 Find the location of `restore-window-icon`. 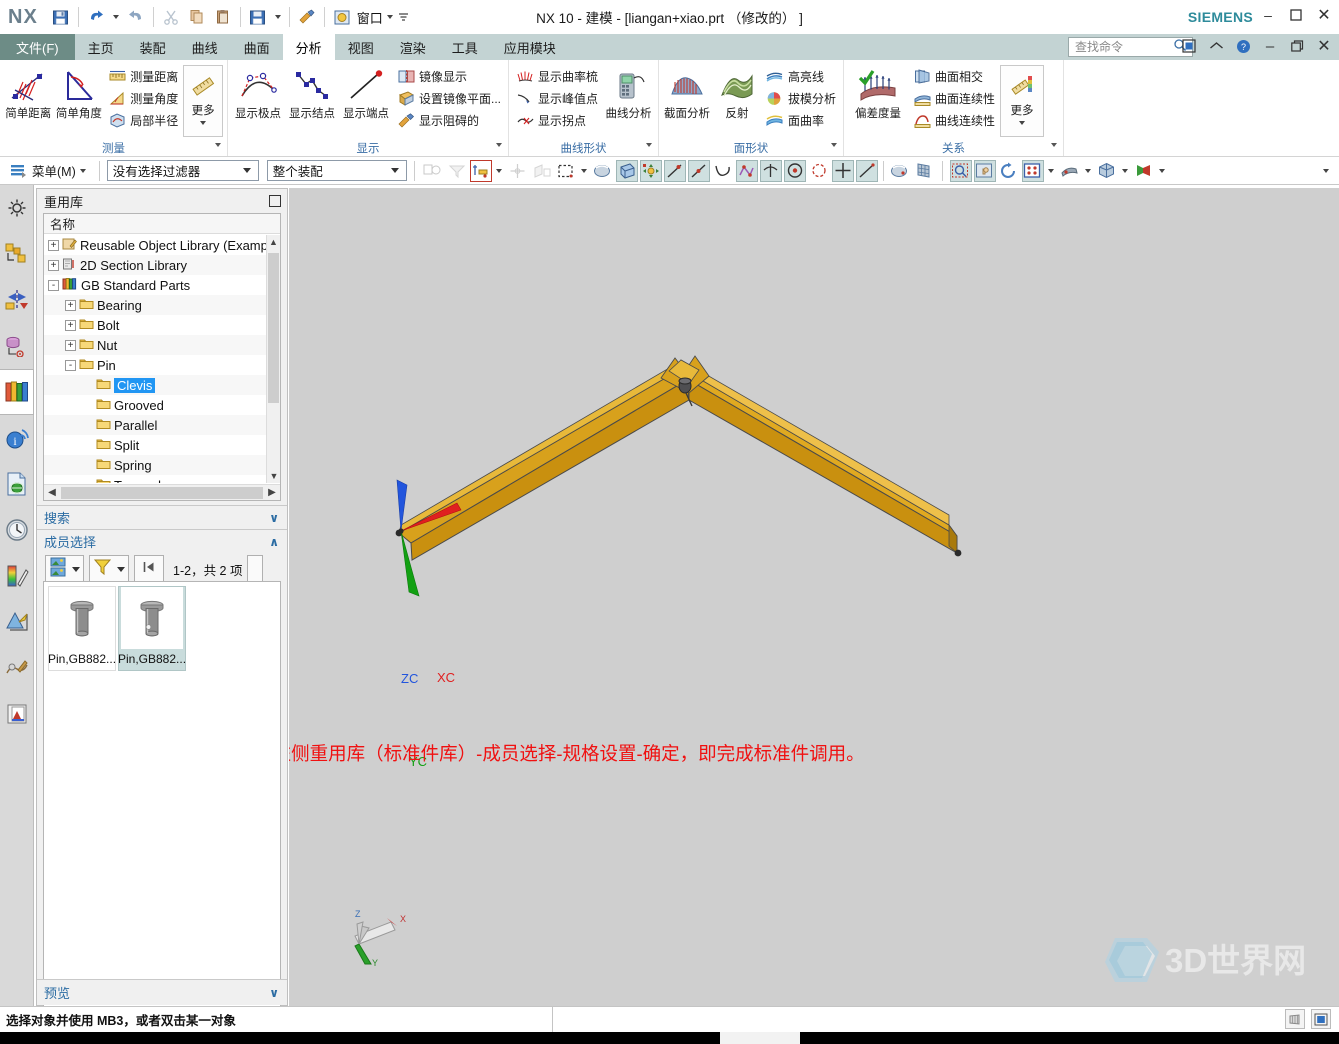

restore-window-icon is located at coordinates (1297, 46).